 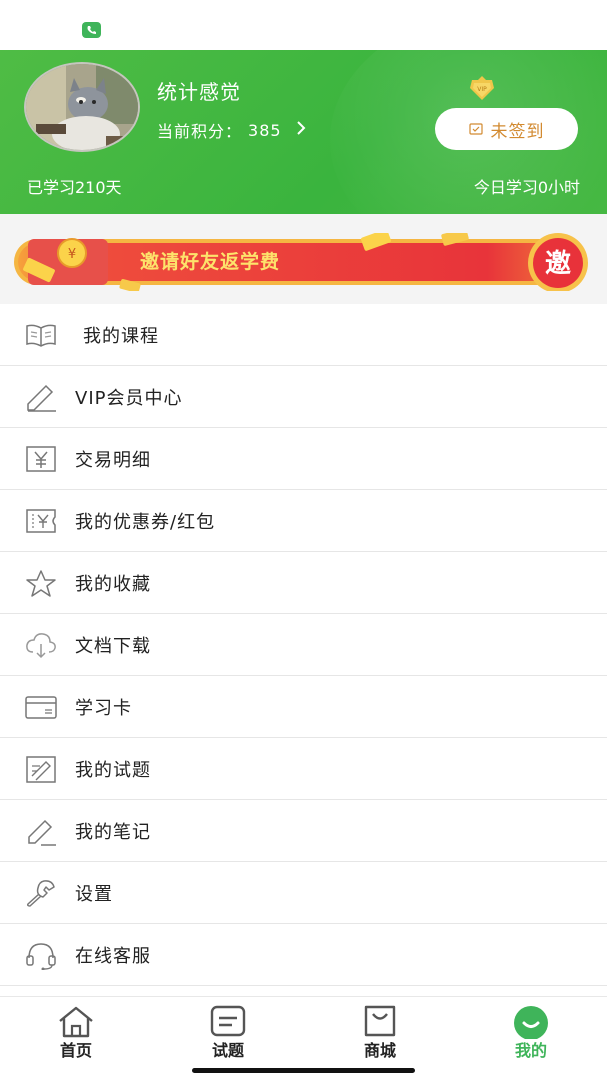 I want to click on calendar-check-icon, so click(x=475, y=129).